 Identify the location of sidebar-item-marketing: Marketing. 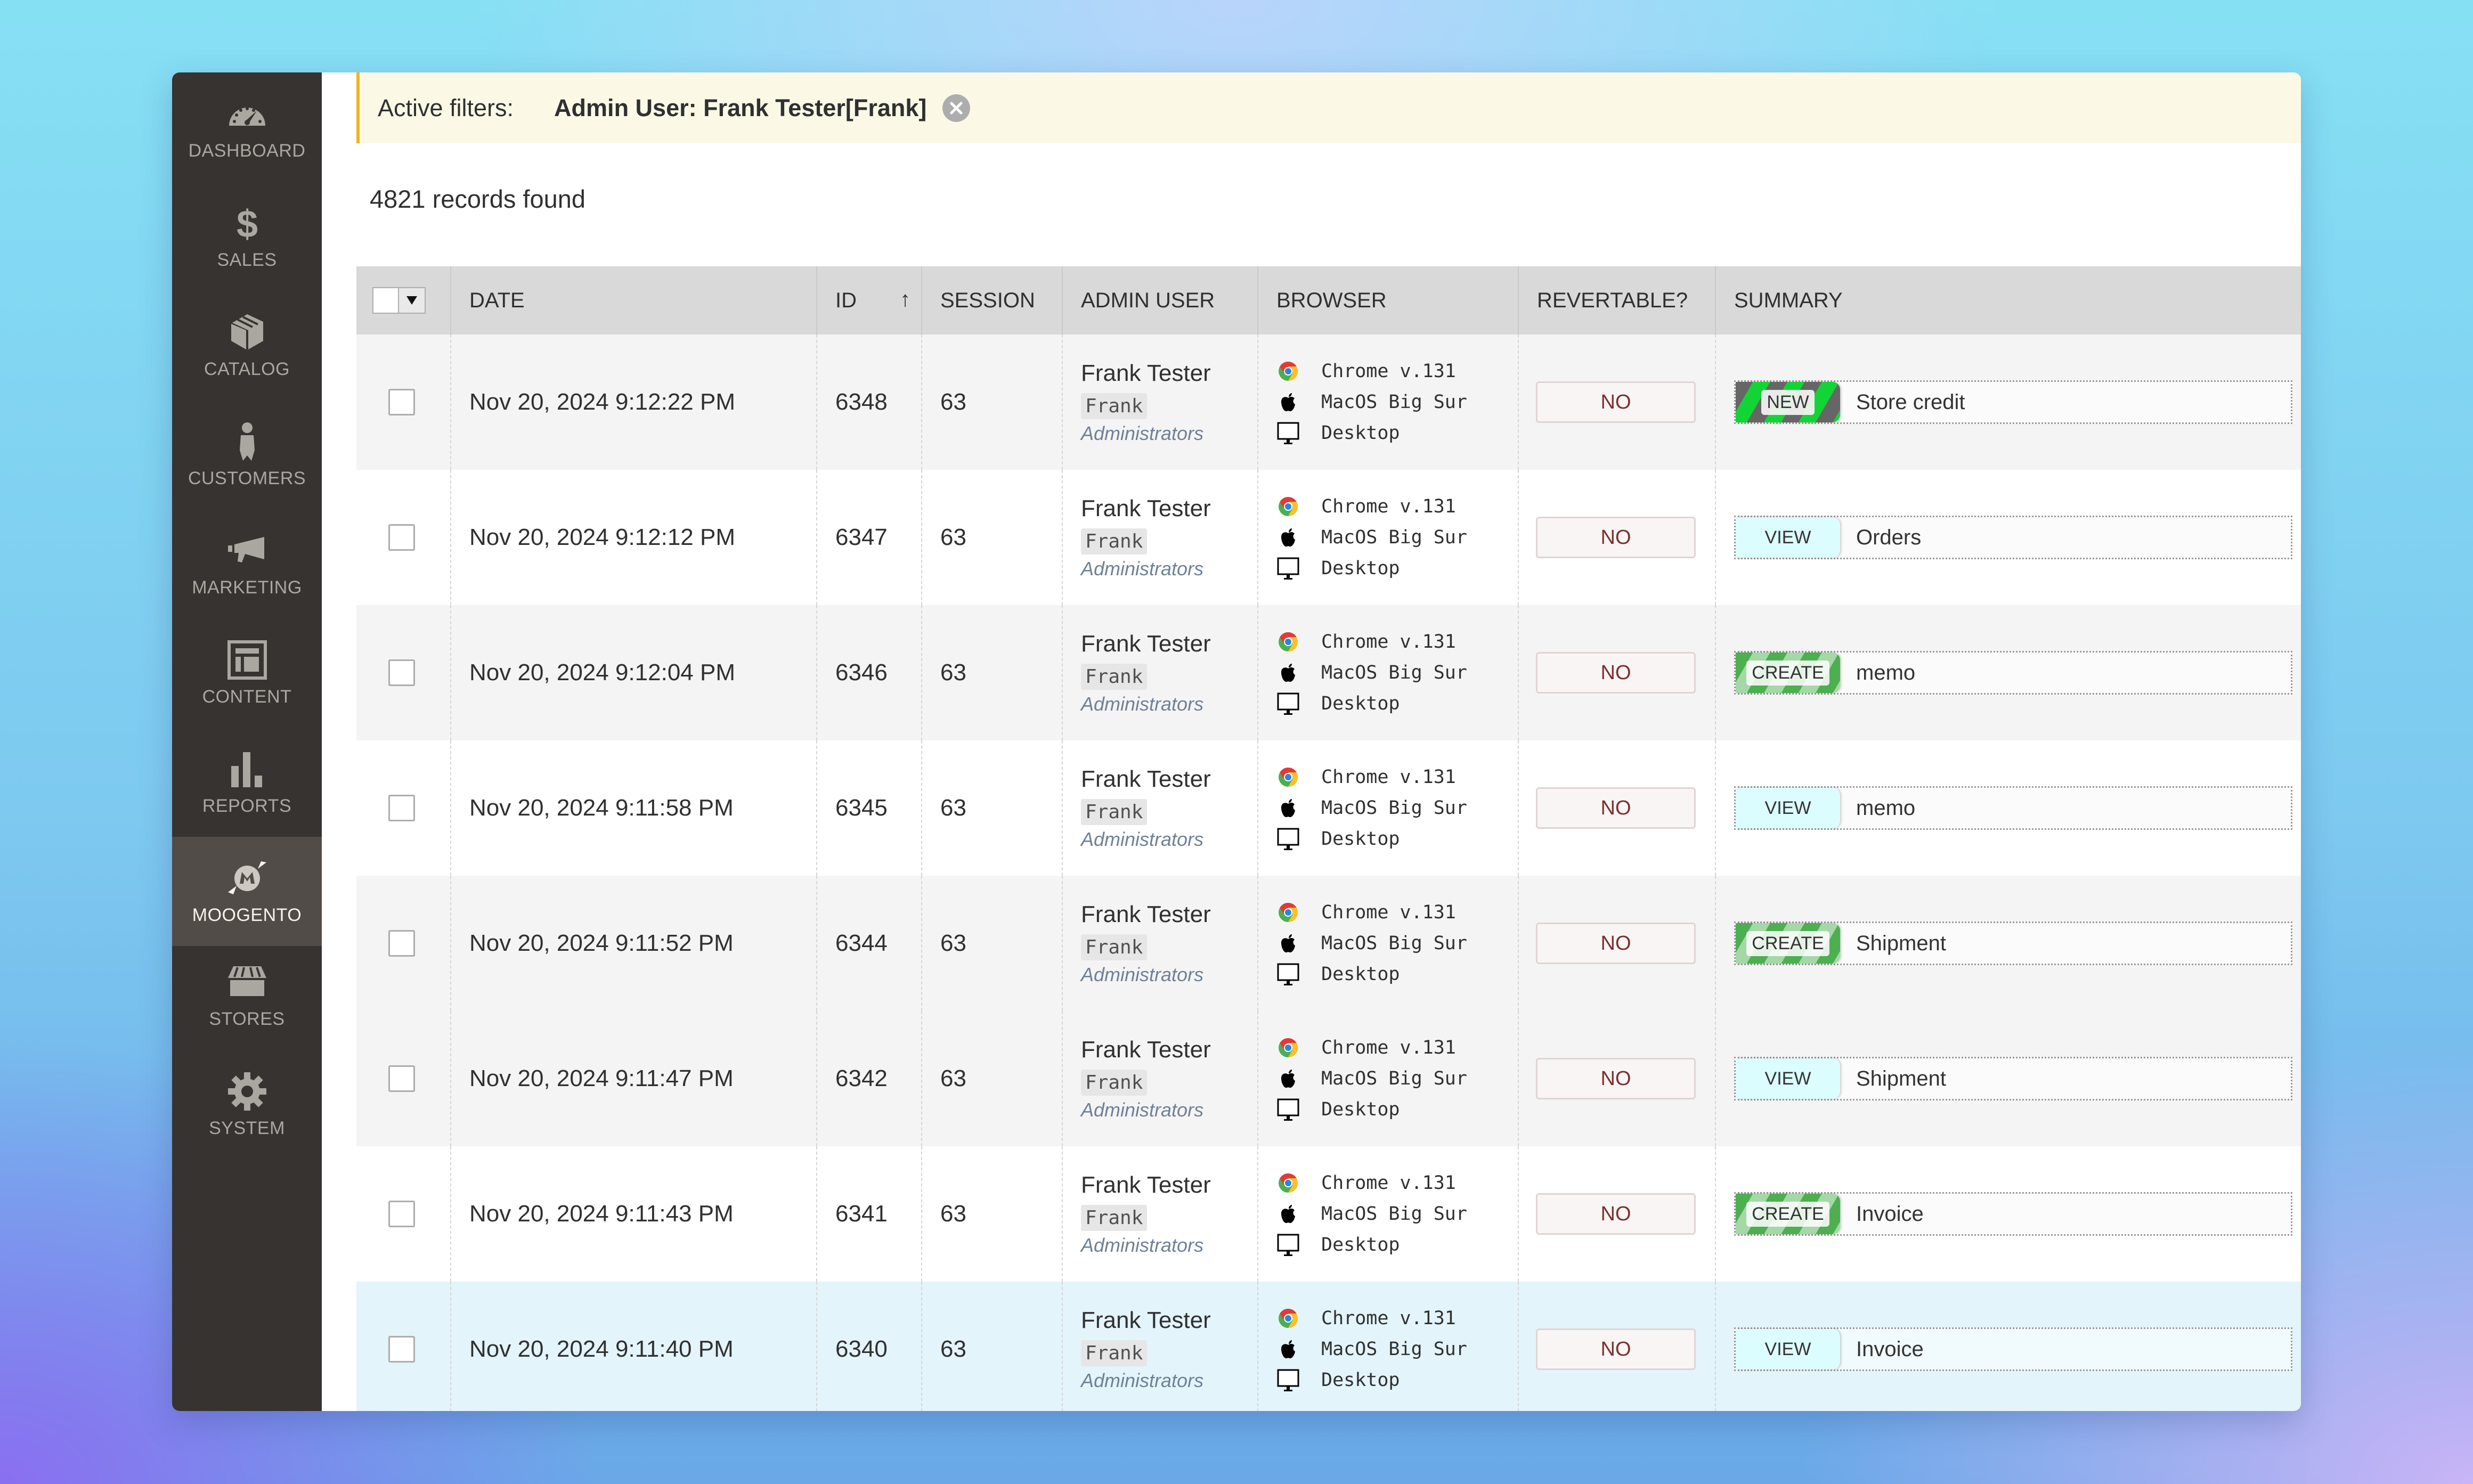
(247, 563).